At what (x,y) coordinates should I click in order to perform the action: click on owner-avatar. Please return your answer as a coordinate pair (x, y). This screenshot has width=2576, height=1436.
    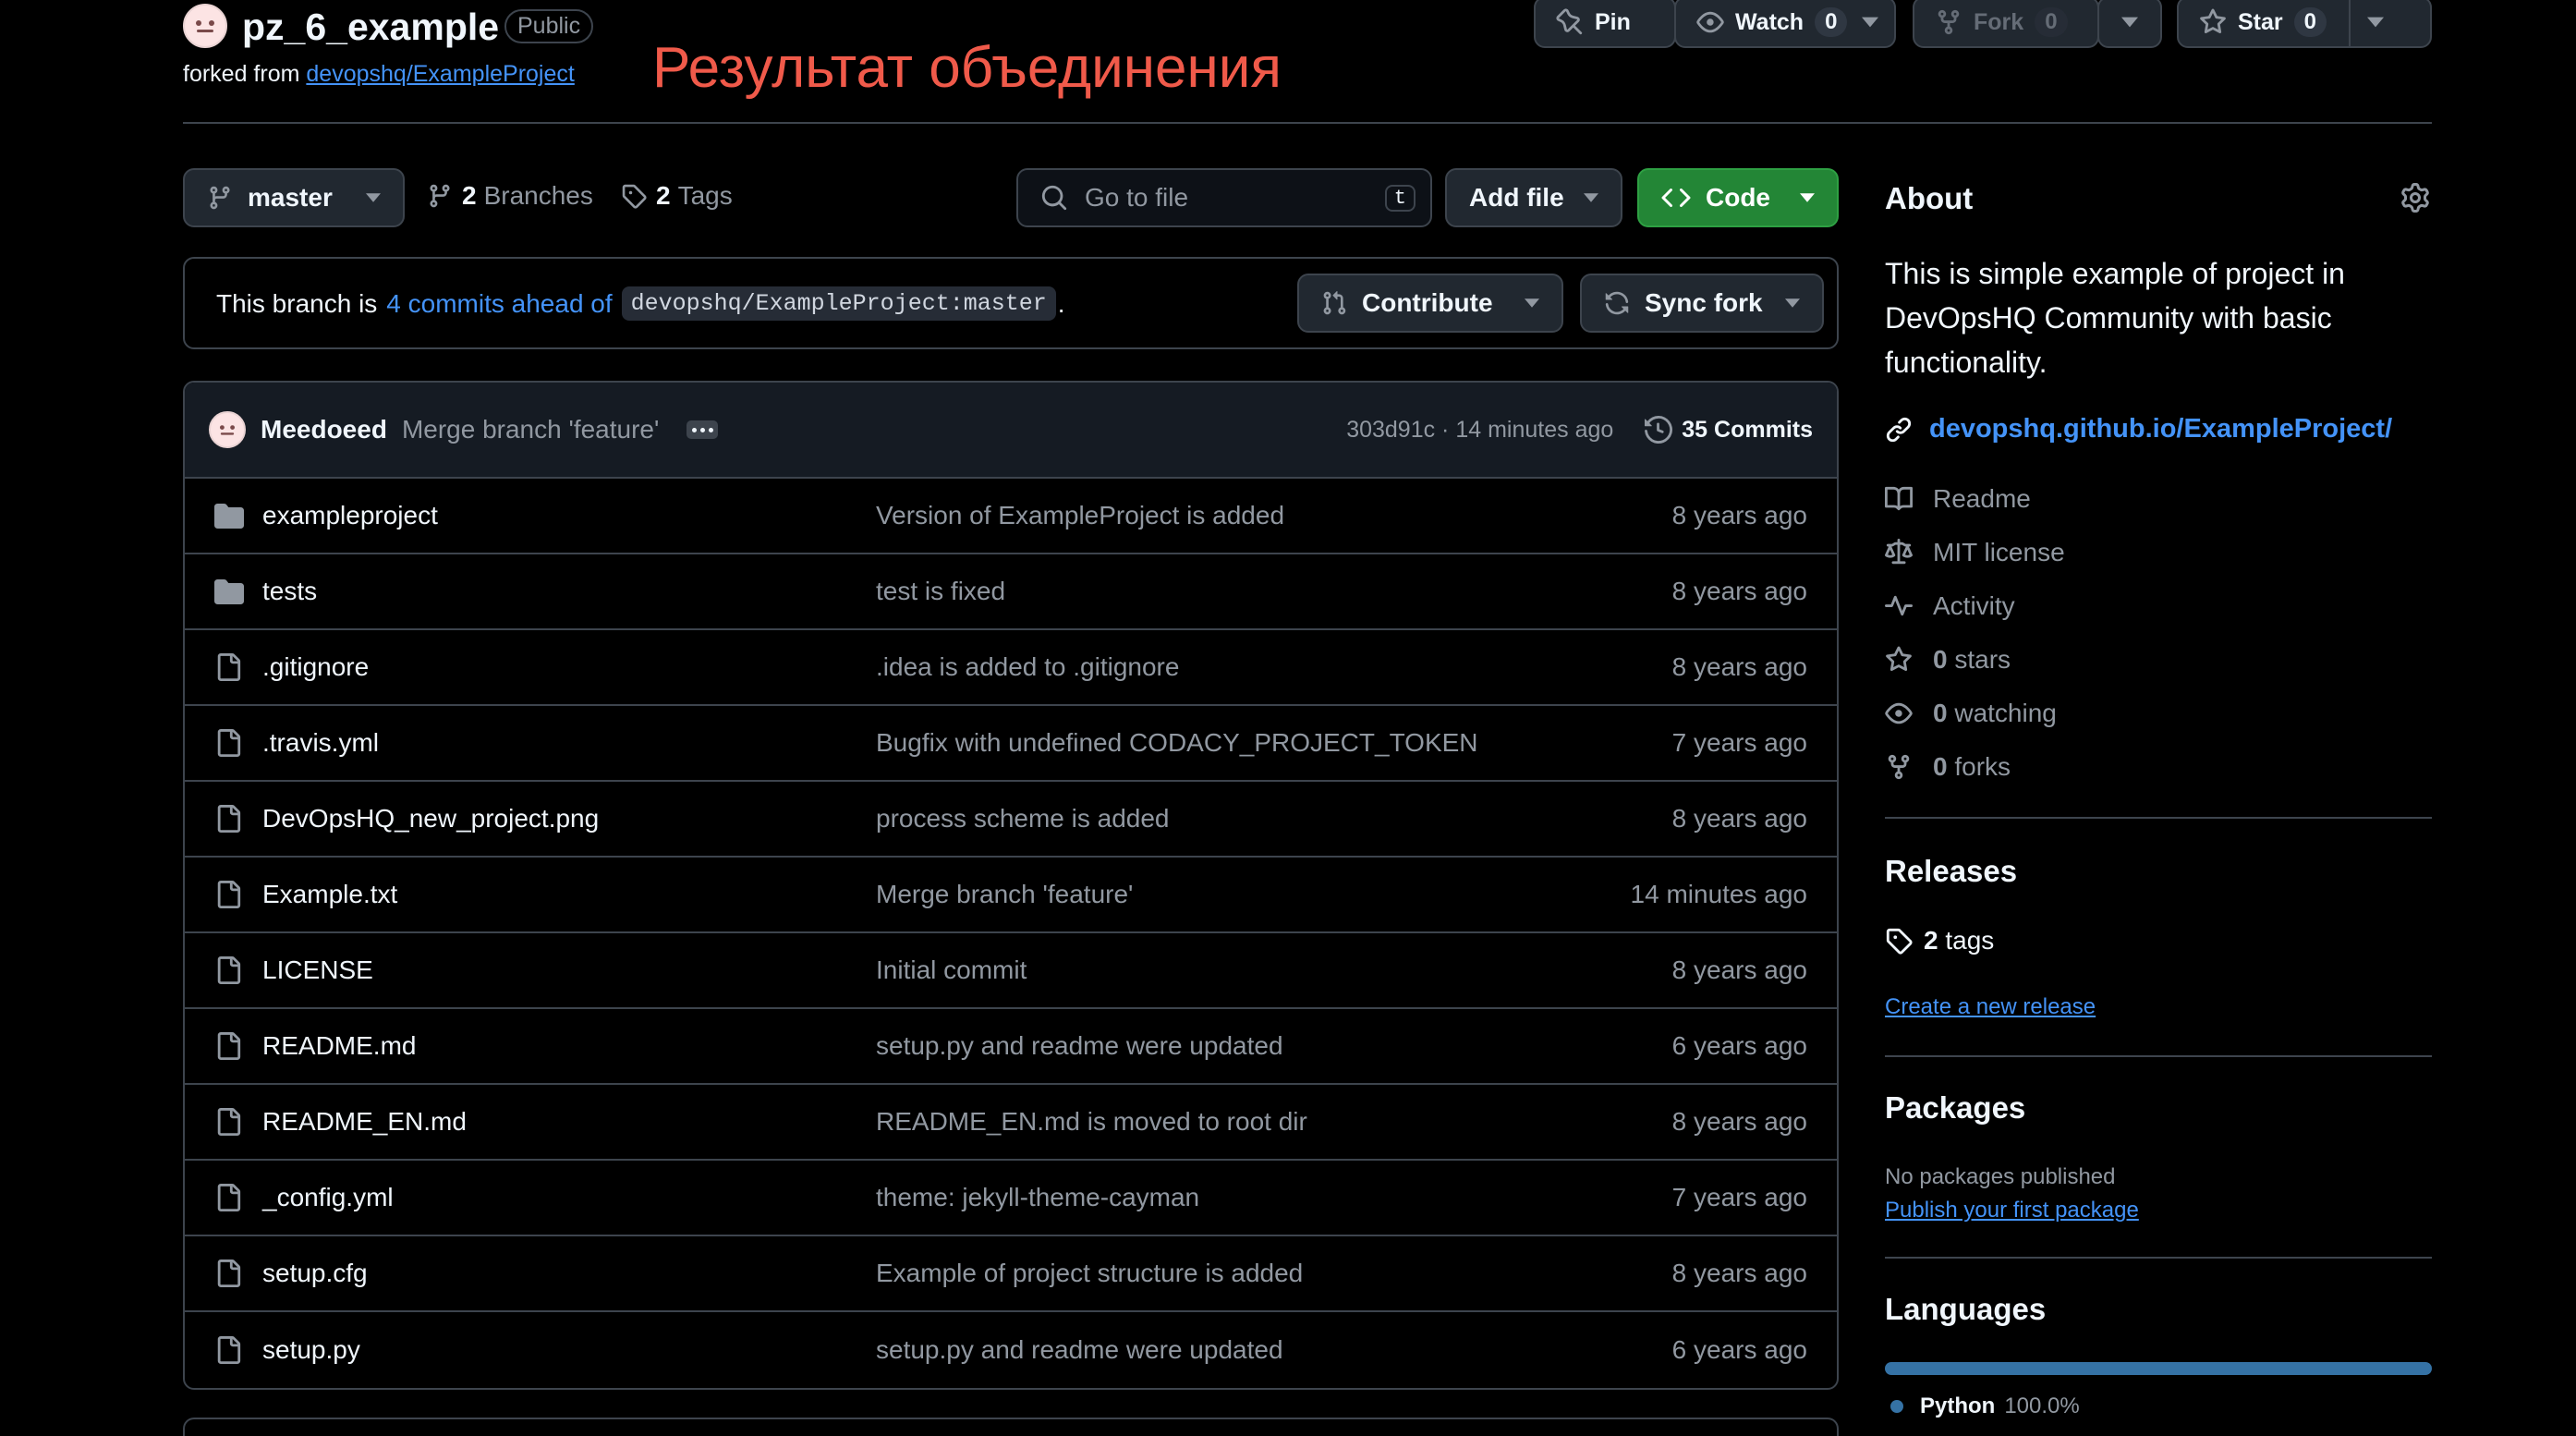
    Looking at the image, I should click on (205, 26).